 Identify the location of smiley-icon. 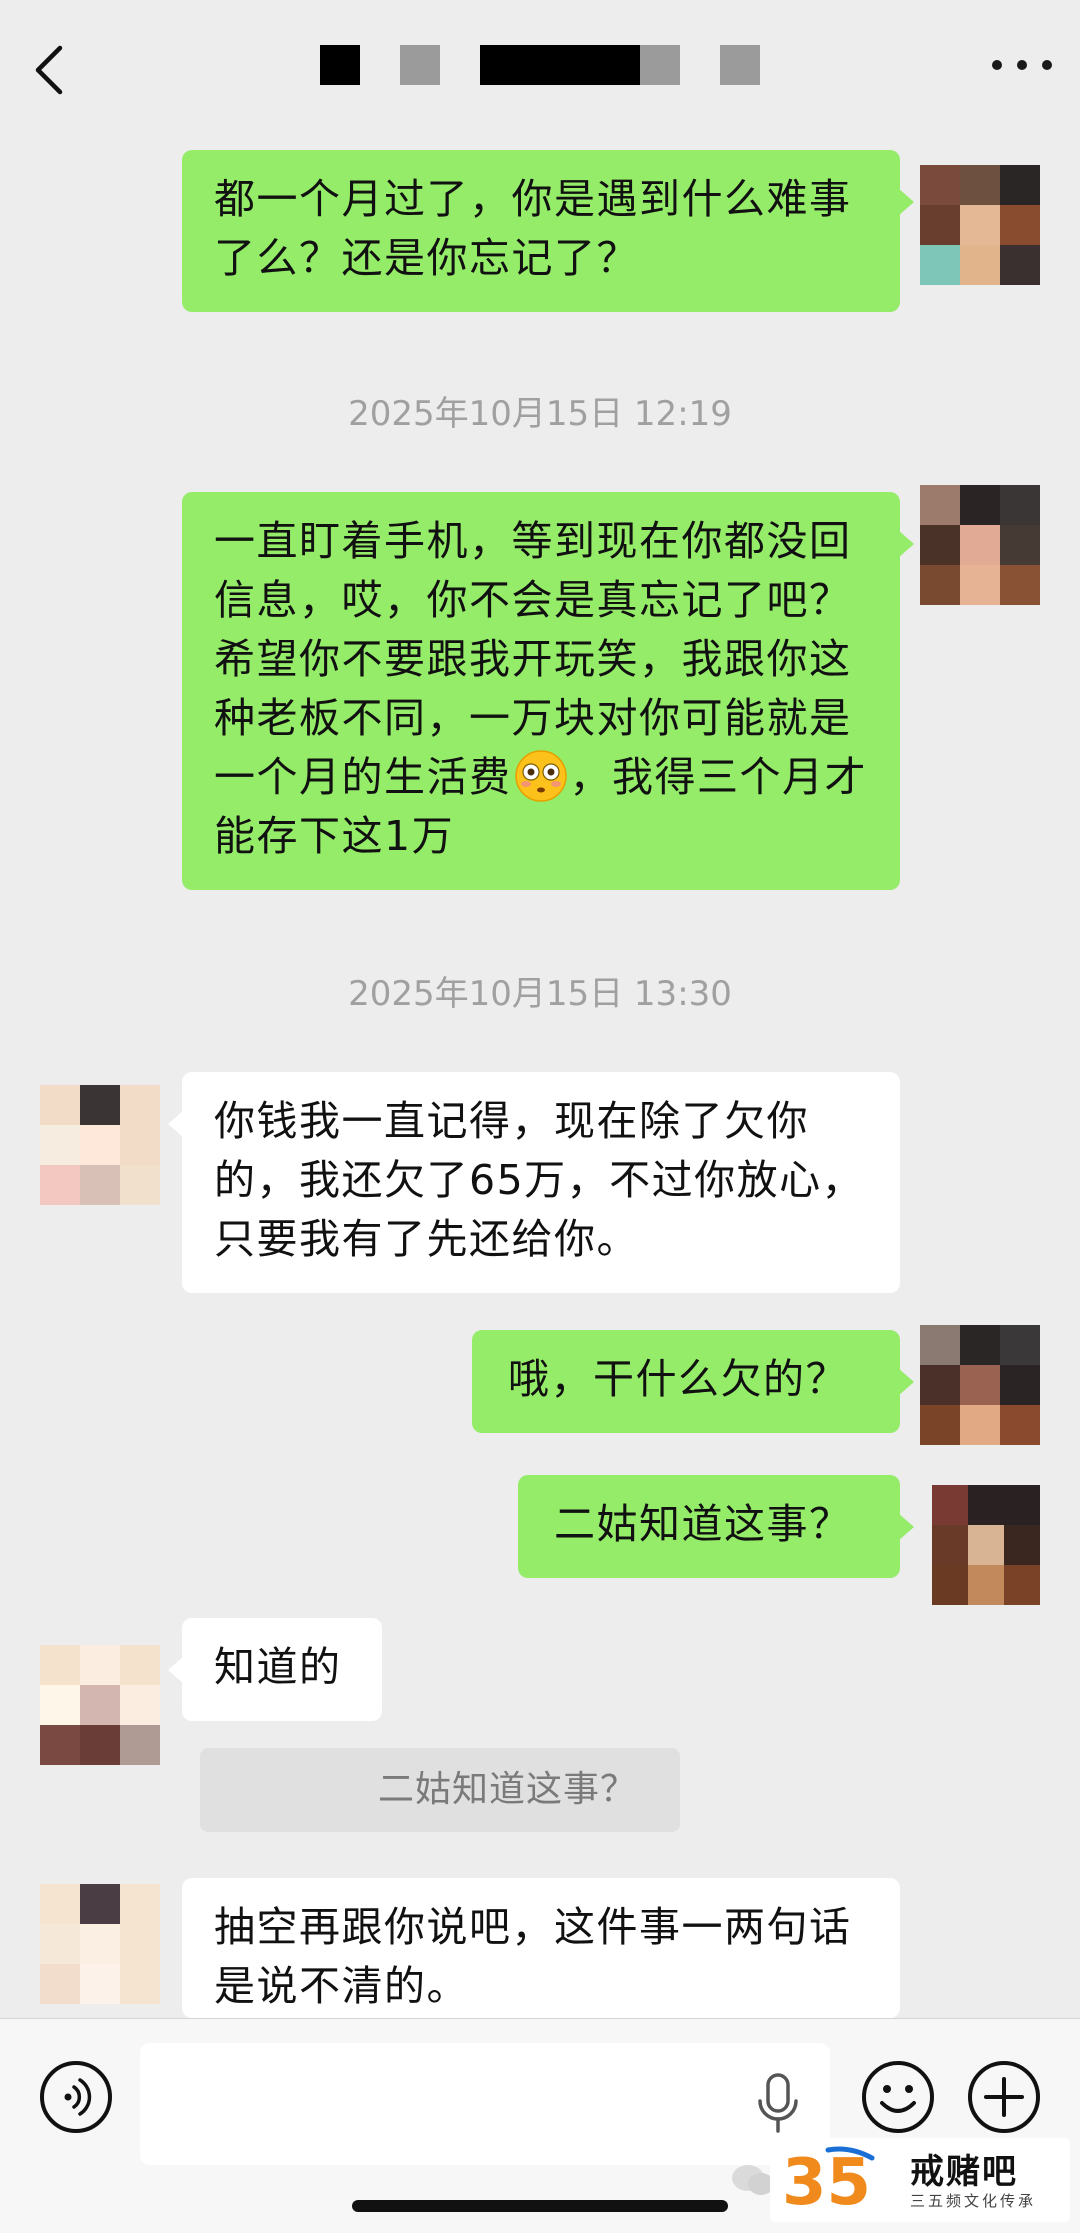
(898, 2097).